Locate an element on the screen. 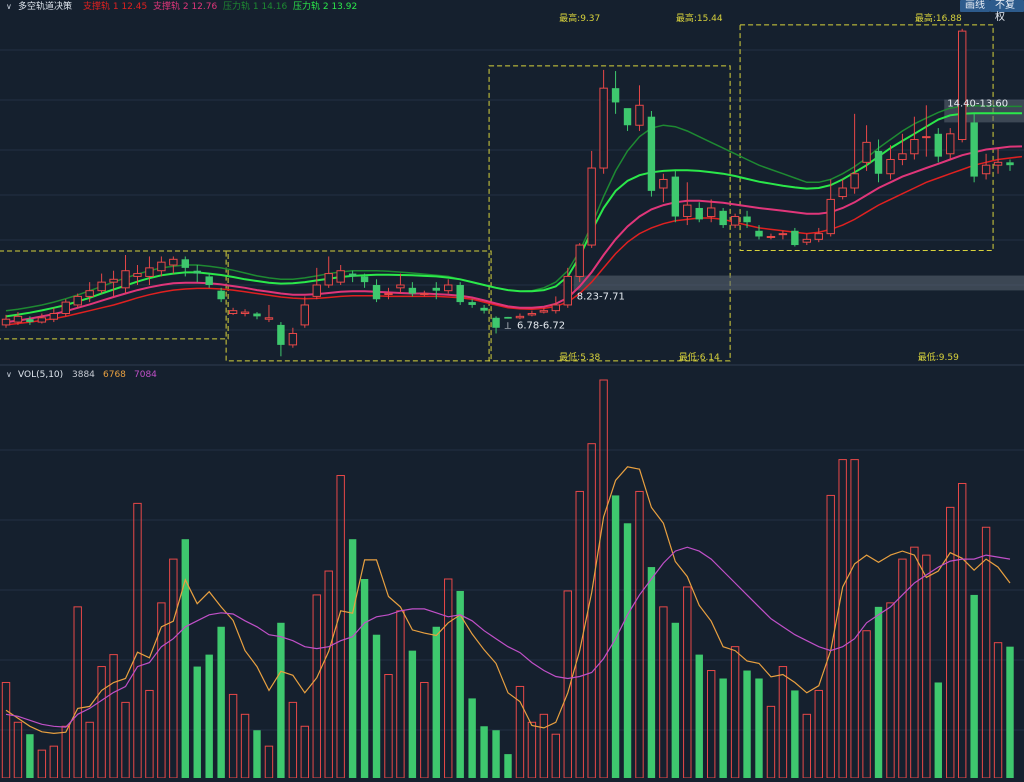 The image size is (1024, 782). vol-ma5-value: 6768 is located at coordinates (114, 375).